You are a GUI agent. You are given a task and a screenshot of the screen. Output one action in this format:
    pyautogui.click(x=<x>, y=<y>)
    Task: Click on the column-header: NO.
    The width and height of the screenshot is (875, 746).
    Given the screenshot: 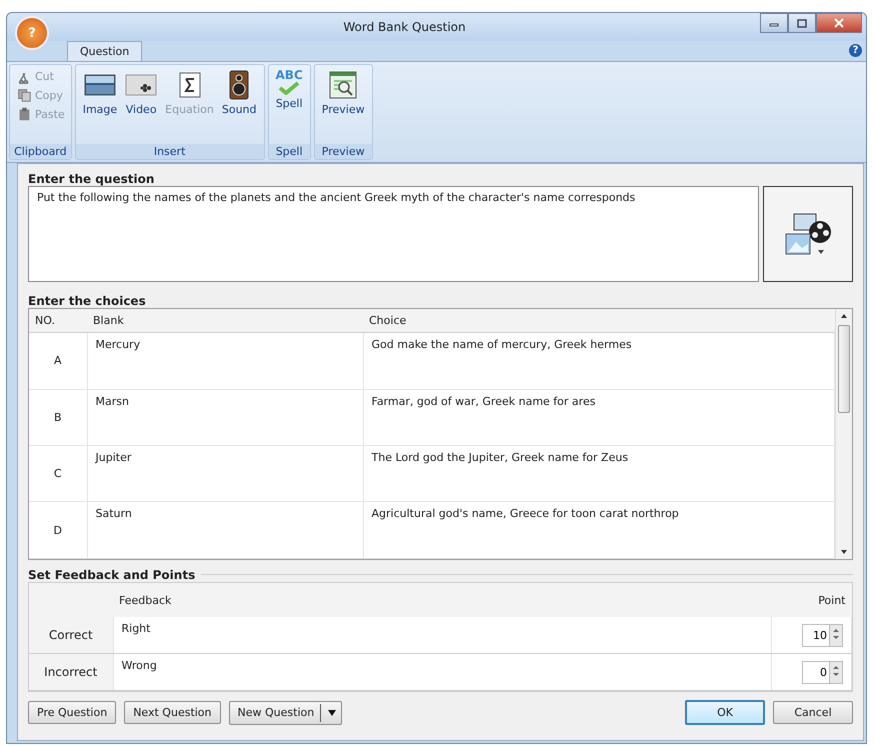 What is the action you would take?
    pyautogui.click(x=58, y=321)
    